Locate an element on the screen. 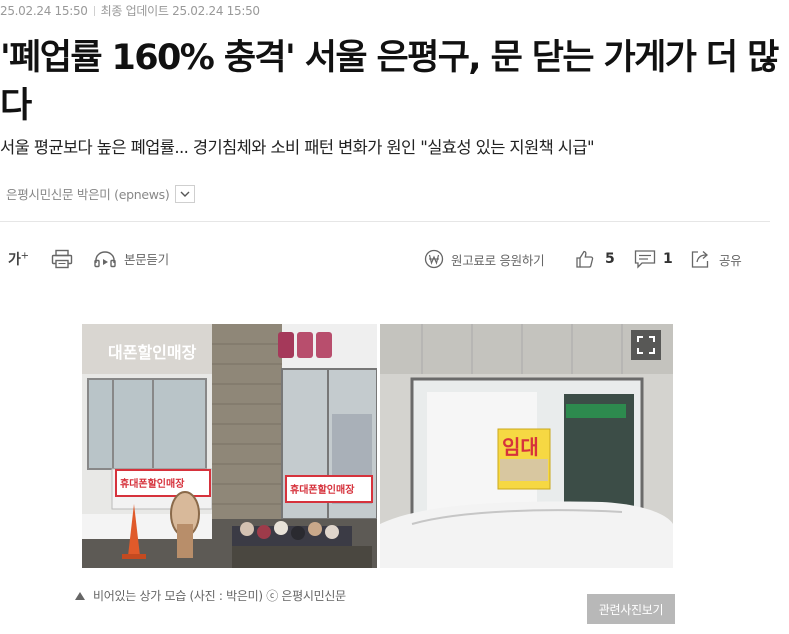 This screenshot has height=634, width=789. article-headline: '폐업률 160% 충격' 서울 은평구, 문 닫는 가게가 더 많다 is located at coordinates (389, 82).